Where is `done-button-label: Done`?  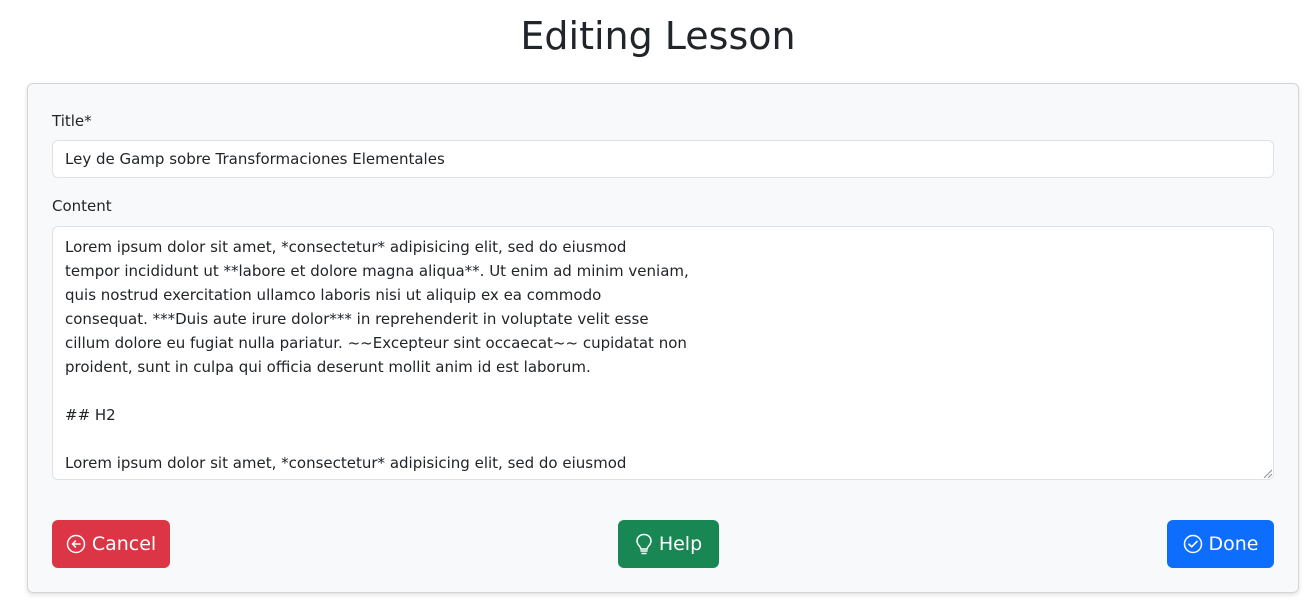
done-button-label: Done is located at coordinates (1233, 544).